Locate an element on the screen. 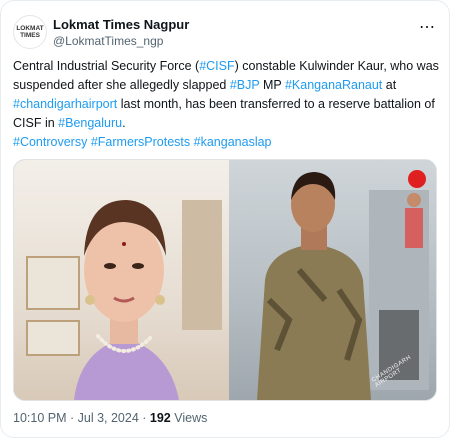 The height and width of the screenshot is (438, 450). avatar-logo-text: LOKMAT TIMES is located at coordinates (30, 32).